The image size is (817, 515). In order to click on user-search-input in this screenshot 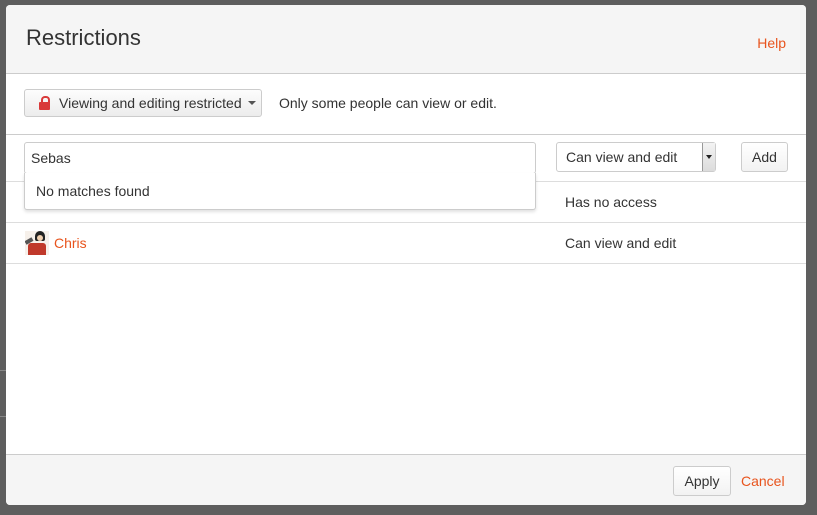, I will do `click(280, 158)`.